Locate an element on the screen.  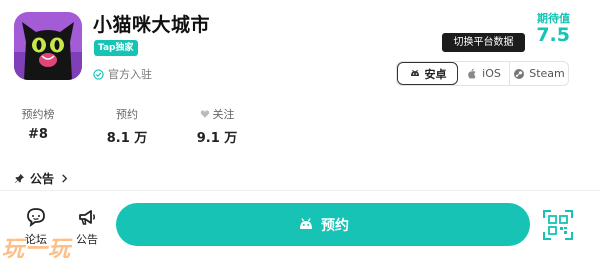
apple-icon is located at coordinates (472, 73).